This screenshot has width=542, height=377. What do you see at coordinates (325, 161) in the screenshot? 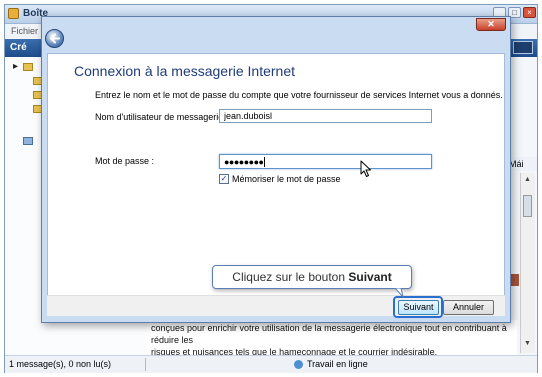
I see `password-input: ●●●●●●●●` at bounding box center [325, 161].